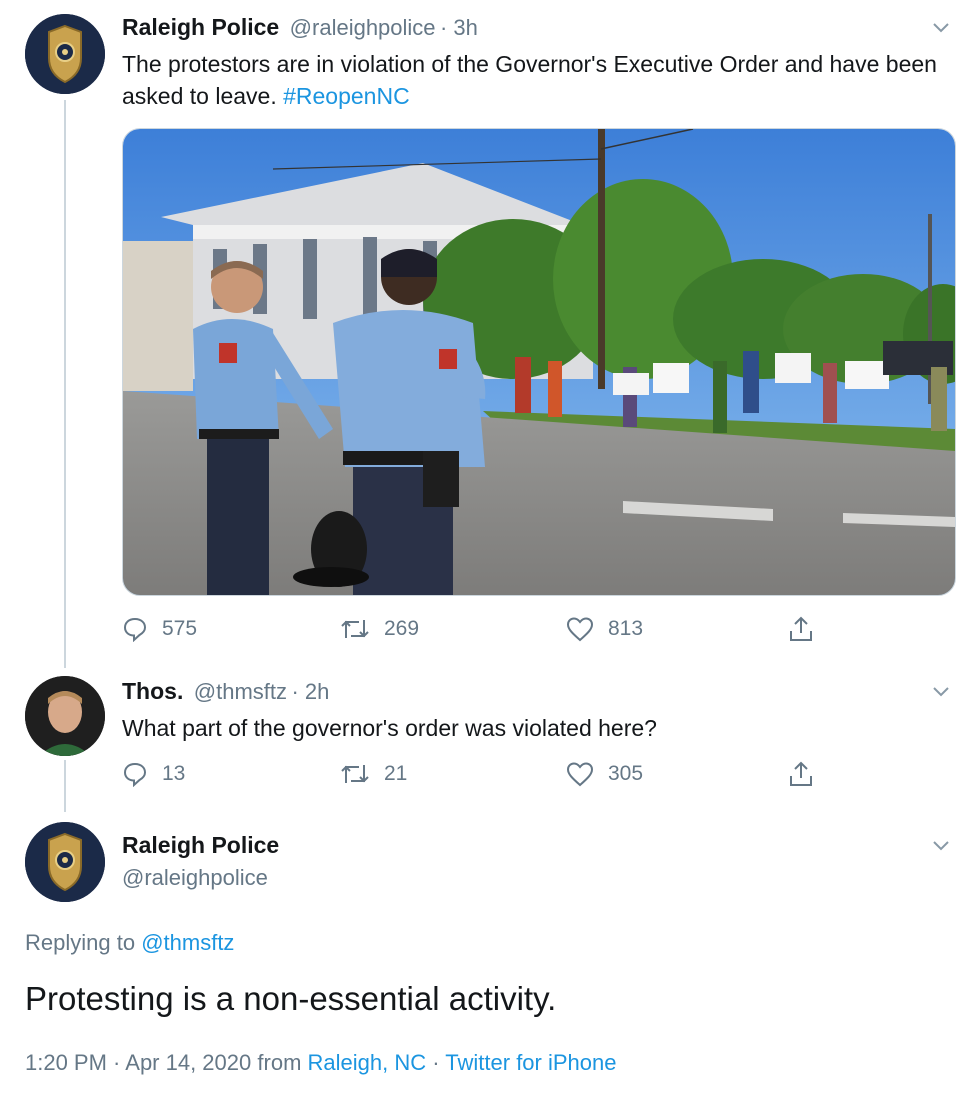 The width and height of the screenshot is (980, 1103). I want to click on avatar-thos, so click(65, 716).